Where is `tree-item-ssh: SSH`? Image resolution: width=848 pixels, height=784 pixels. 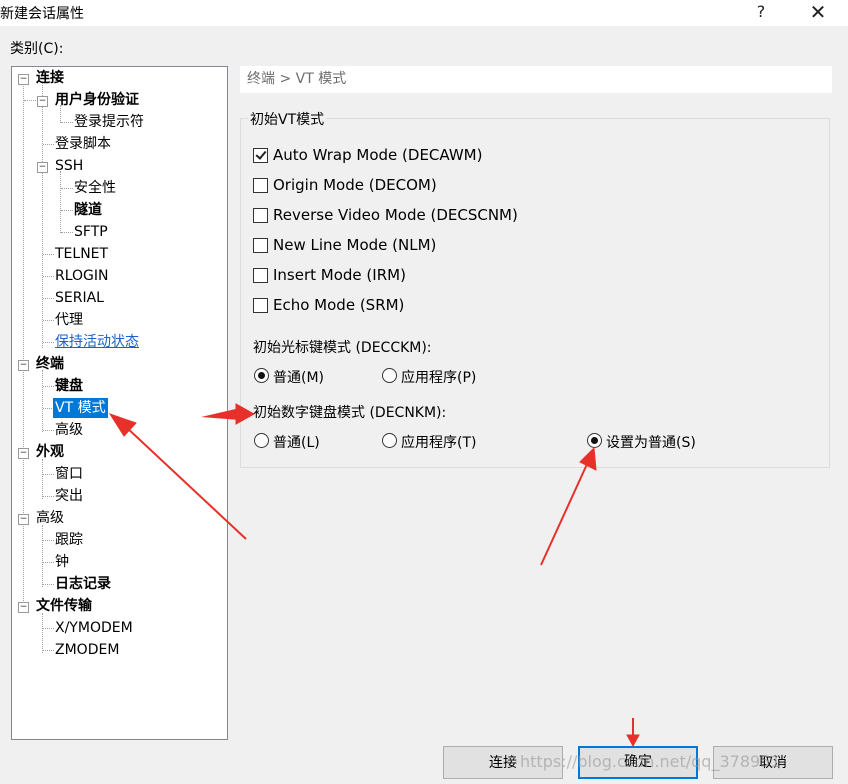 tree-item-ssh: SSH is located at coordinates (69, 166).